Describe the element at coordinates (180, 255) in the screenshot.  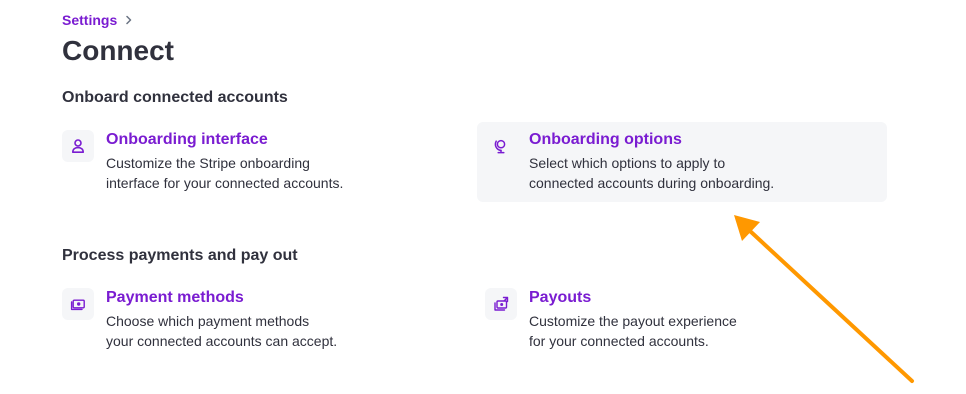
I see `section-heading-process-payments: Process payments and pay out` at that location.